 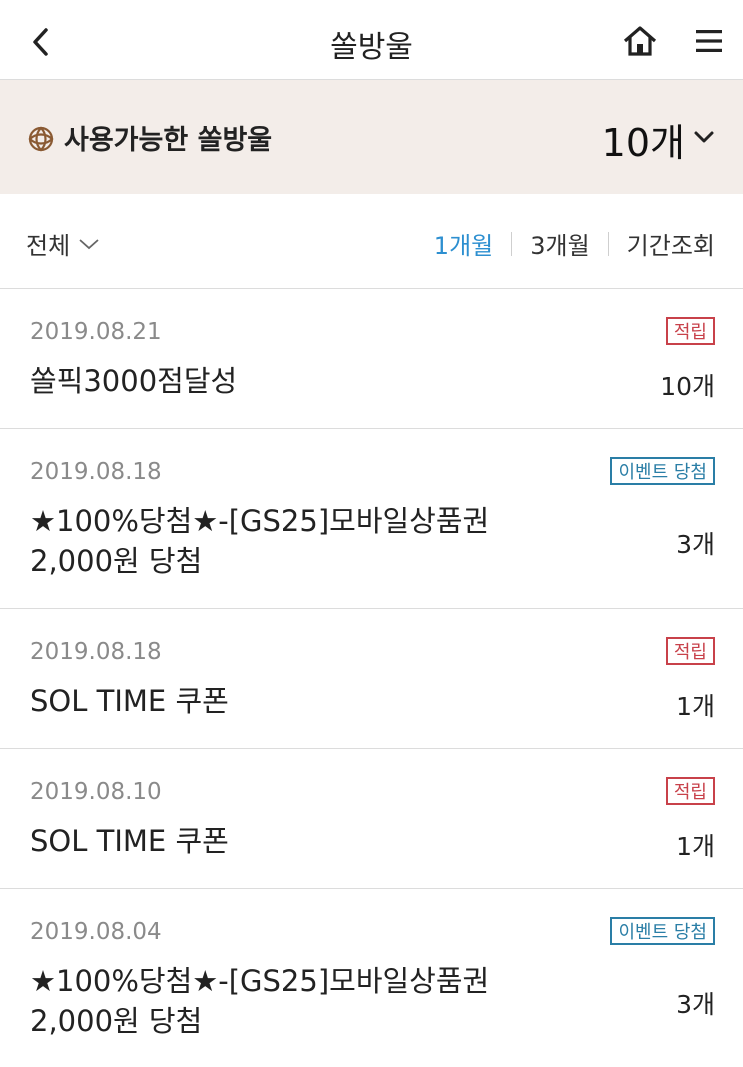 I want to click on period-tabs: 1개월 3개월 기간조회, so click(x=574, y=243).